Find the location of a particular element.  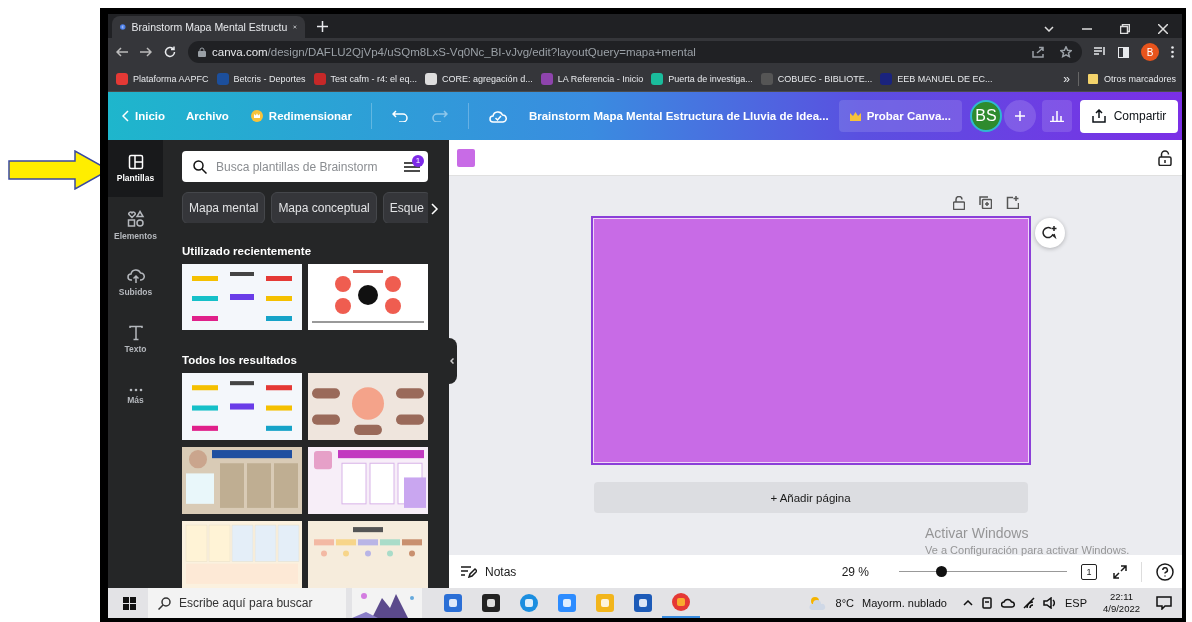

section-heading: Utilizado recientemente is located at coordinates (247, 251).